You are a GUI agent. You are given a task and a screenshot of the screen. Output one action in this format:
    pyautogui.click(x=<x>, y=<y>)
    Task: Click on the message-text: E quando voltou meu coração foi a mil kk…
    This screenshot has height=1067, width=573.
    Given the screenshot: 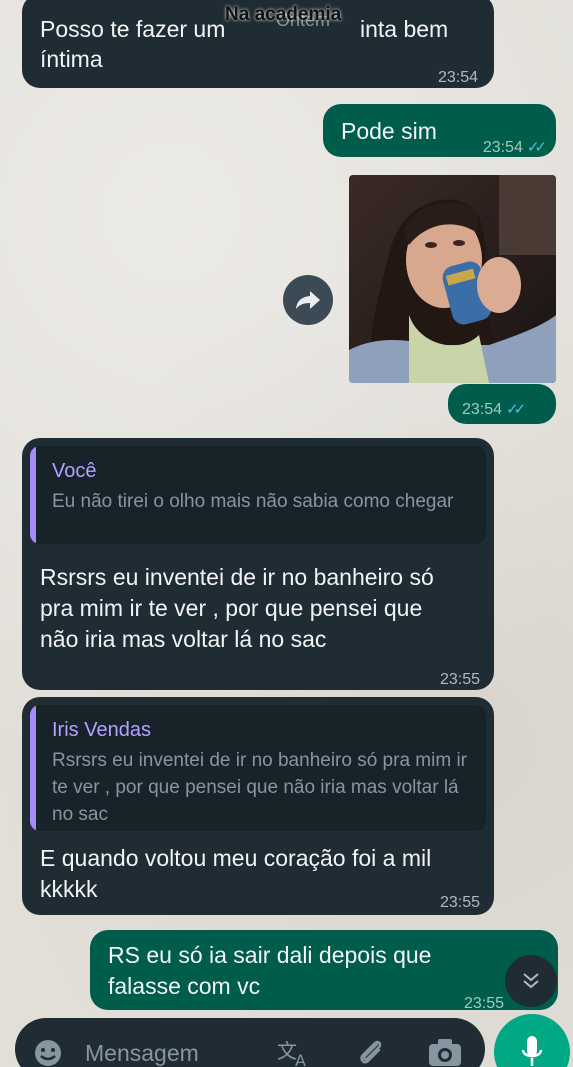 What is the action you would take?
    pyautogui.click(x=236, y=873)
    